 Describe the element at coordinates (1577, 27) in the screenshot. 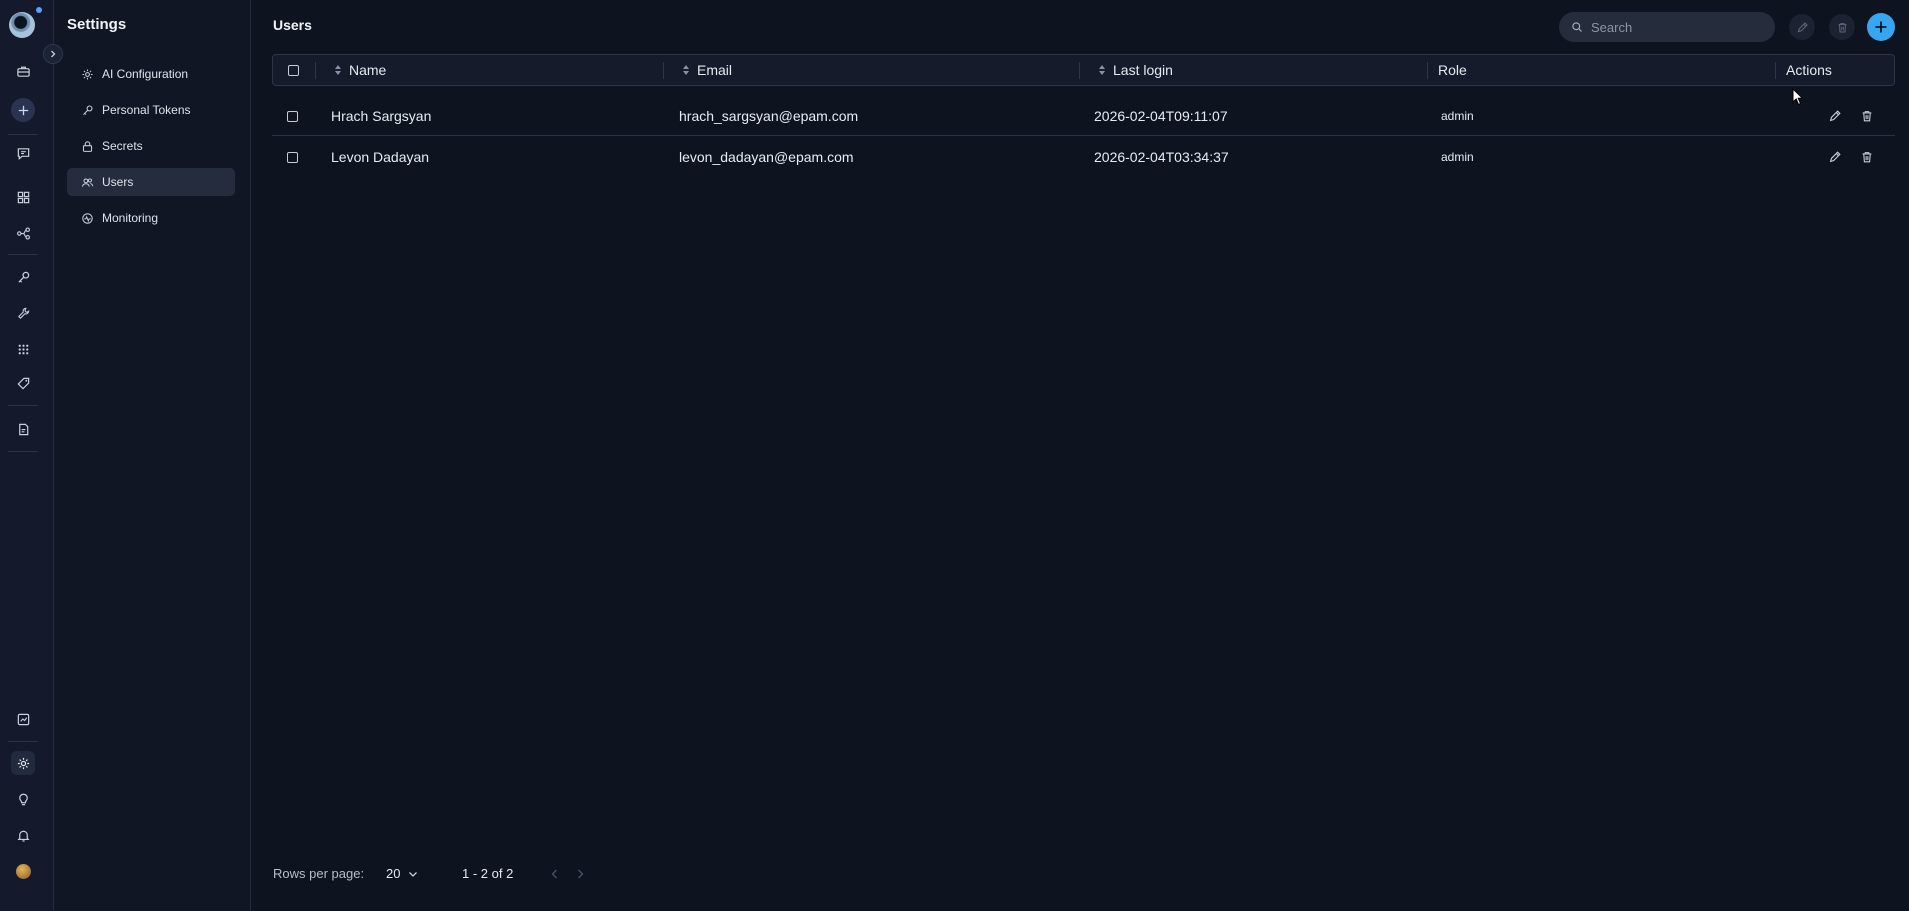

I see `search-icon` at that location.